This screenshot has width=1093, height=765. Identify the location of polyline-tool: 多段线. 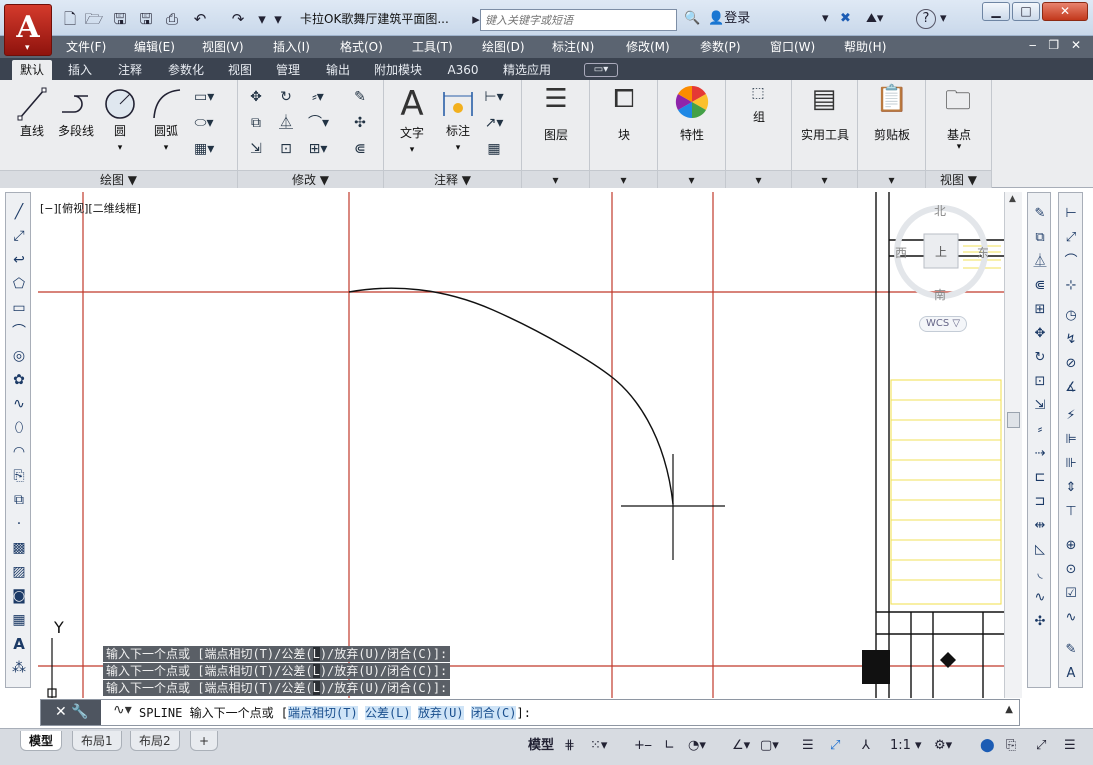
(76, 112).